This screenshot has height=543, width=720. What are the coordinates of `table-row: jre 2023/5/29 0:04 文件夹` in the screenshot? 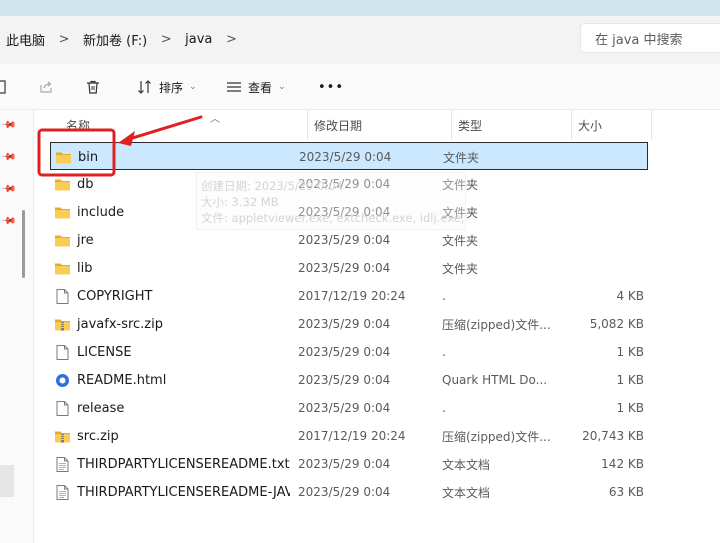 It's located at (349, 240).